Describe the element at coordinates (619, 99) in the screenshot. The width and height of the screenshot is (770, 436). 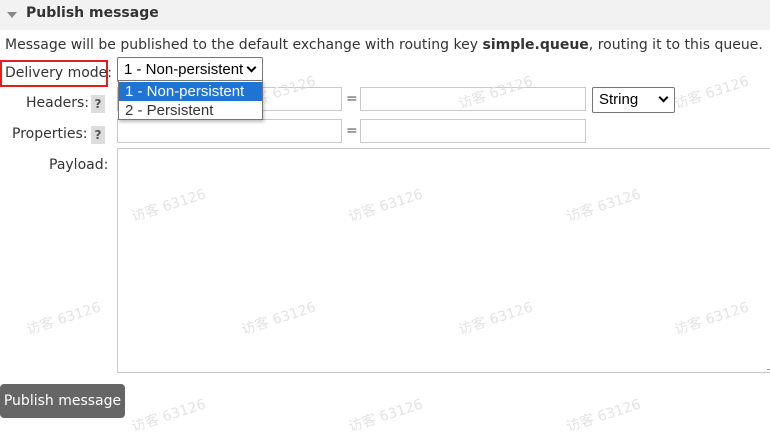
I see `header-type-selected-value: String` at that location.